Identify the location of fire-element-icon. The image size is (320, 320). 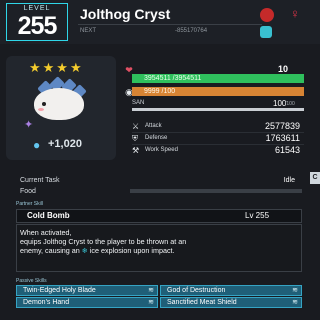
(267, 15).